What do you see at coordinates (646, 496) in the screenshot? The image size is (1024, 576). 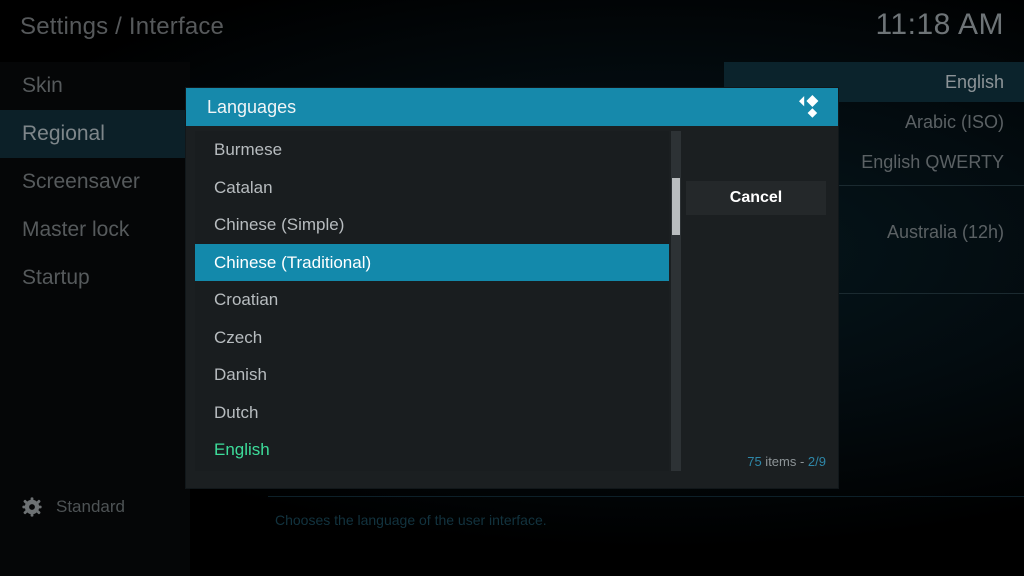 I see `help-separator` at bounding box center [646, 496].